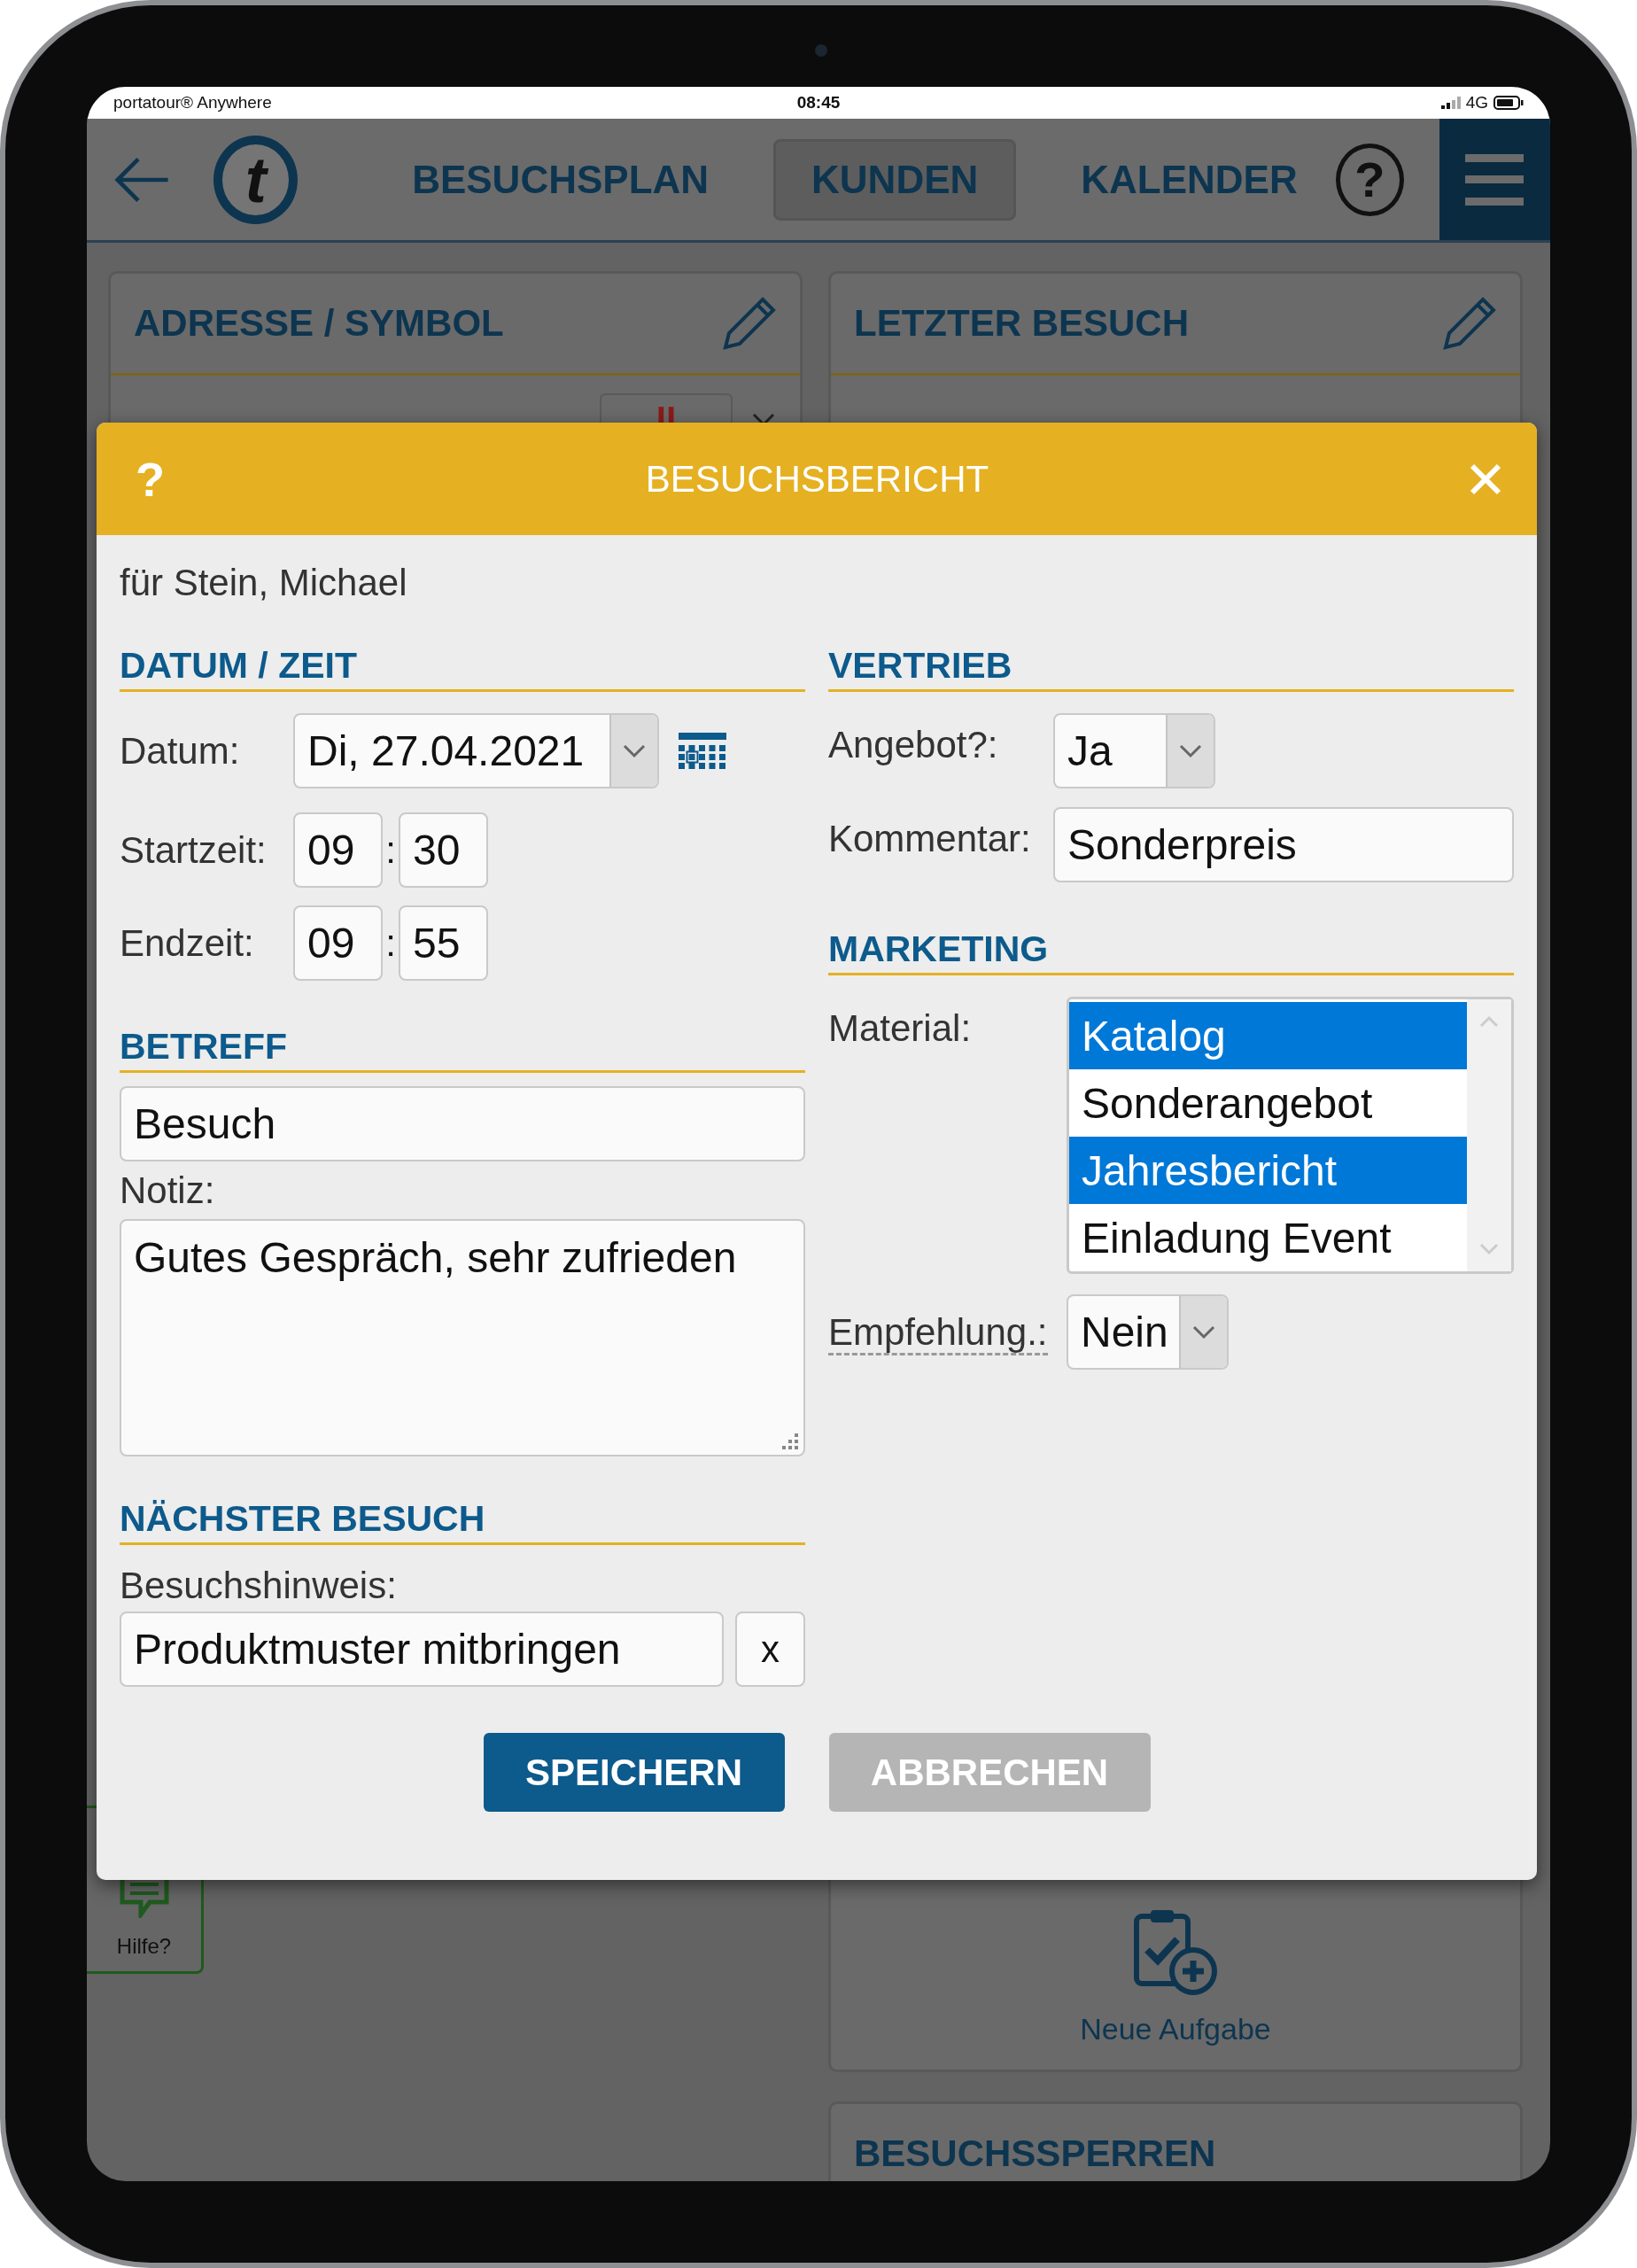 This screenshot has height=2268, width=1637. Describe the element at coordinates (1476, 103) in the screenshot. I see `network-label: 4G` at that location.